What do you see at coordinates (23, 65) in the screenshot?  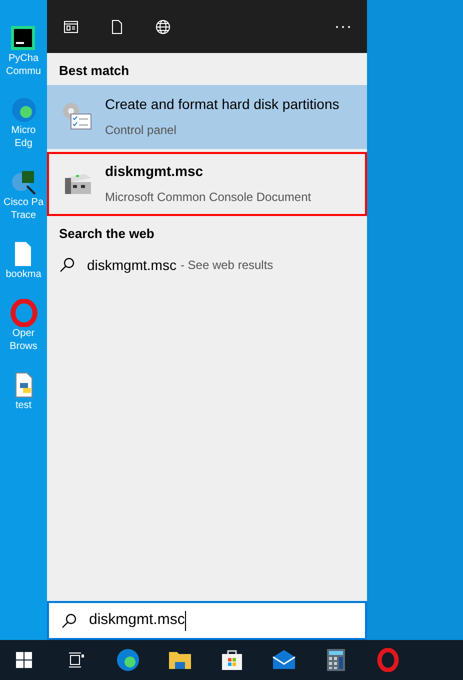 I see `desktop-icon-label: PyCha Commu` at bounding box center [23, 65].